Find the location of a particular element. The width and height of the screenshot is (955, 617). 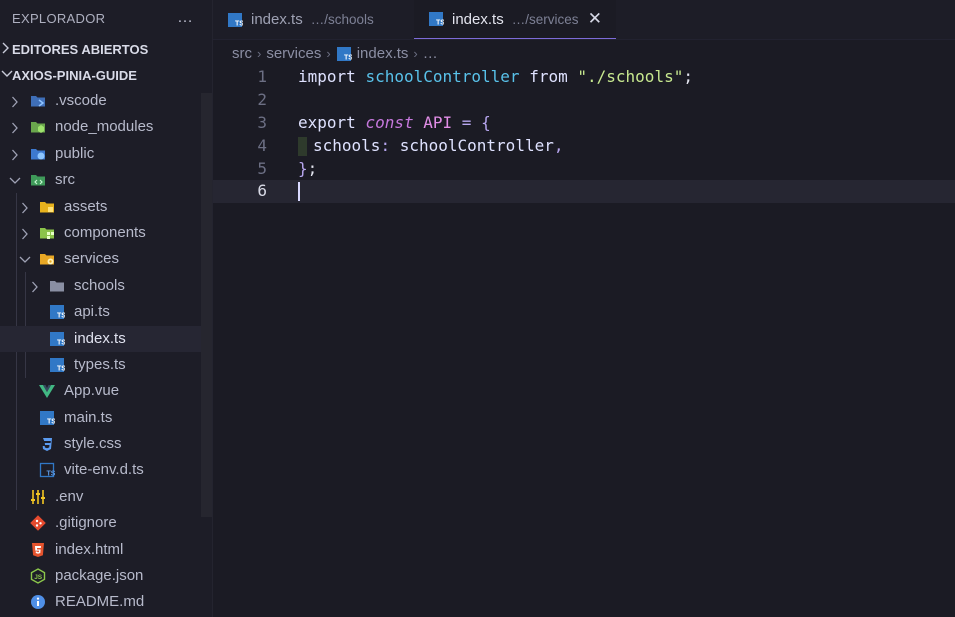

tree-file-types-ts: TS types.ts is located at coordinates (106, 365).